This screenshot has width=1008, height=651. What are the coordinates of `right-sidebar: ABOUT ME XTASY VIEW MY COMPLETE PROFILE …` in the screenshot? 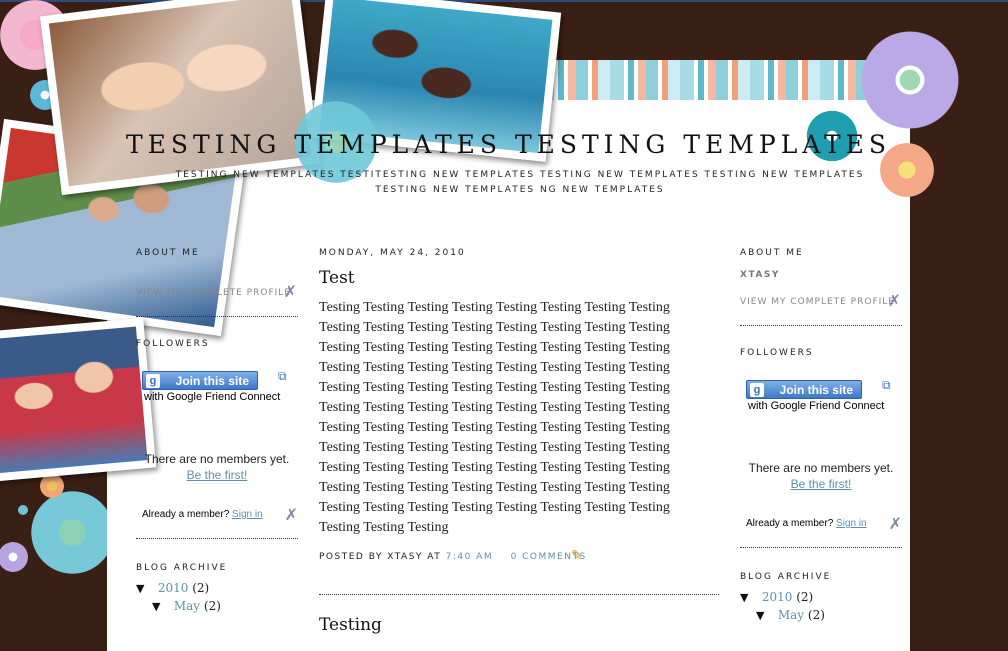 It's located at (821, 435).